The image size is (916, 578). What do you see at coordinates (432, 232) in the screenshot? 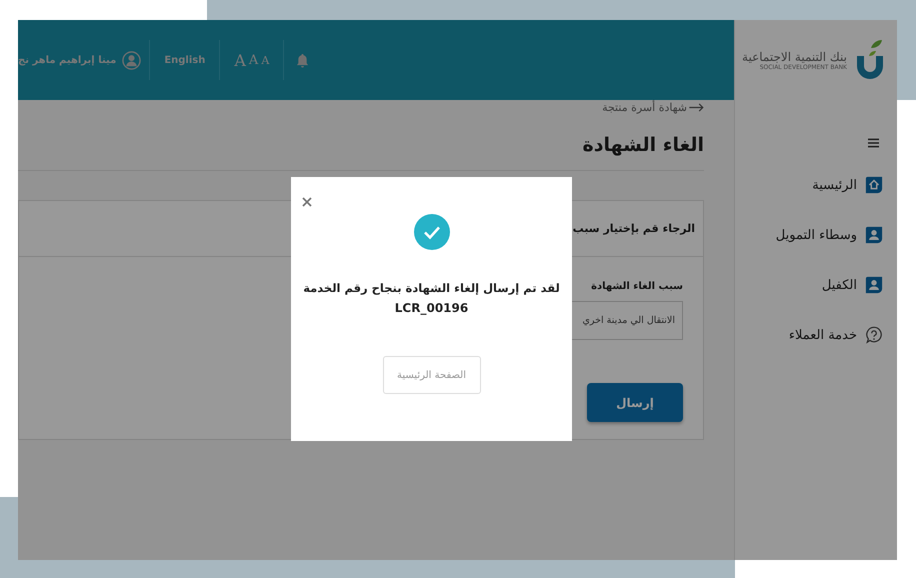
I see `checkmark-icon` at bounding box center [432, 232].